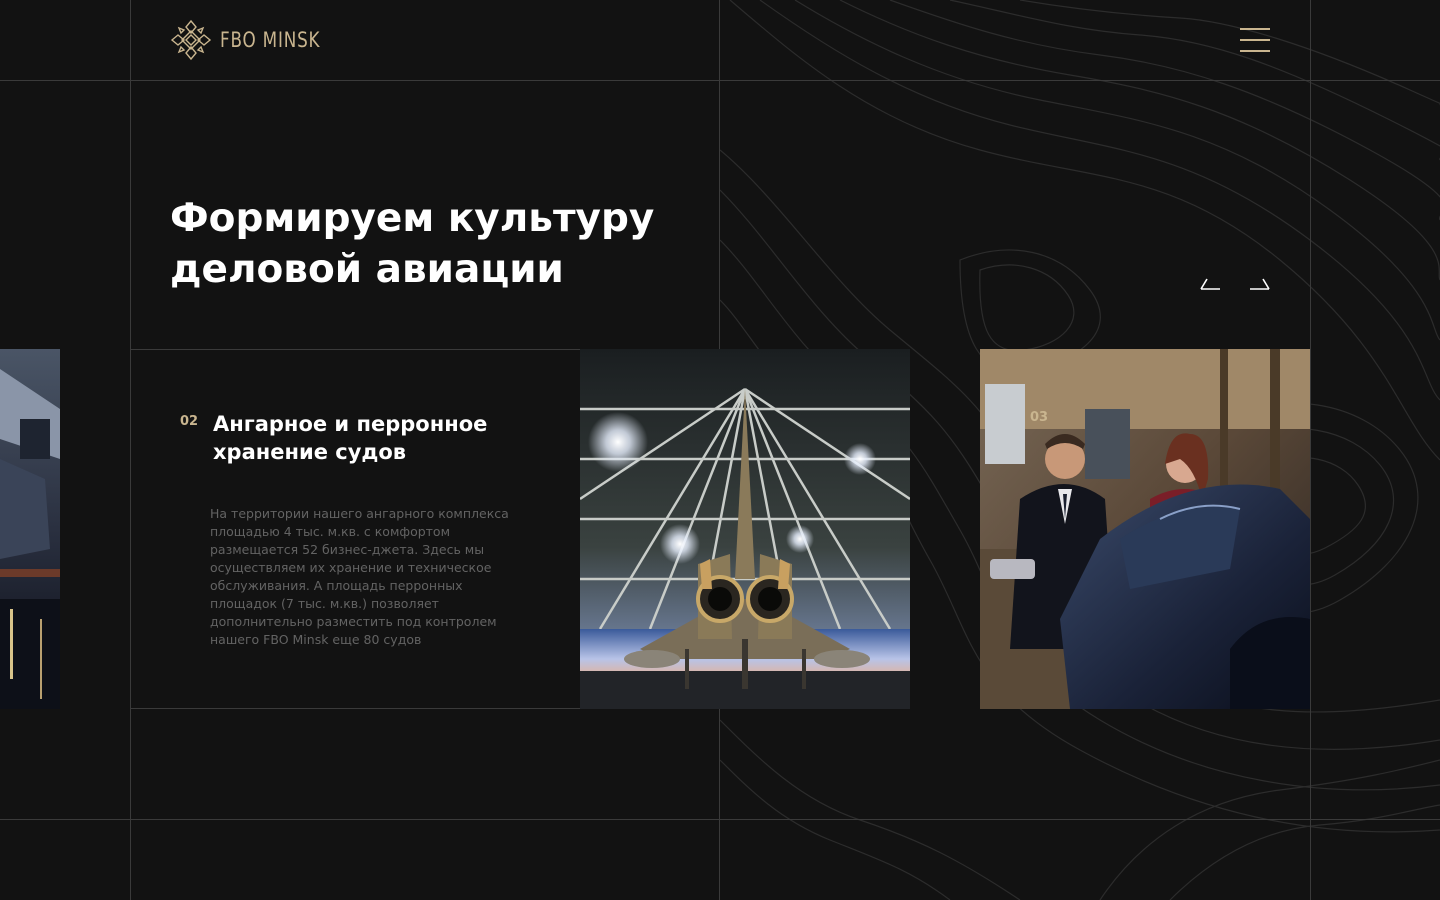  I want to click on prev-slide-button, so click(1210, 283).